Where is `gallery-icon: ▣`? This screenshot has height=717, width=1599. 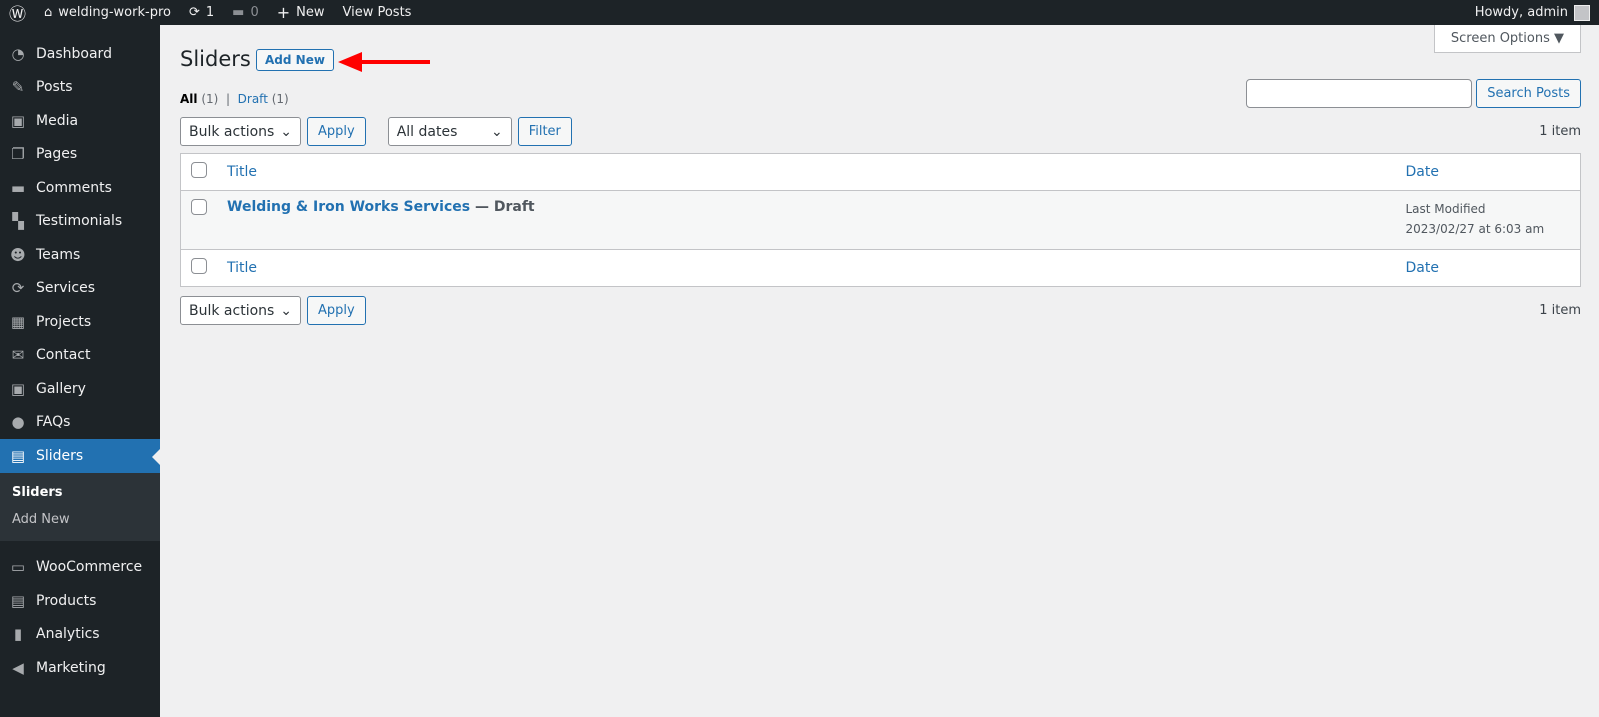
gallery-icon: ▣ is located at coordinates (18, 388).